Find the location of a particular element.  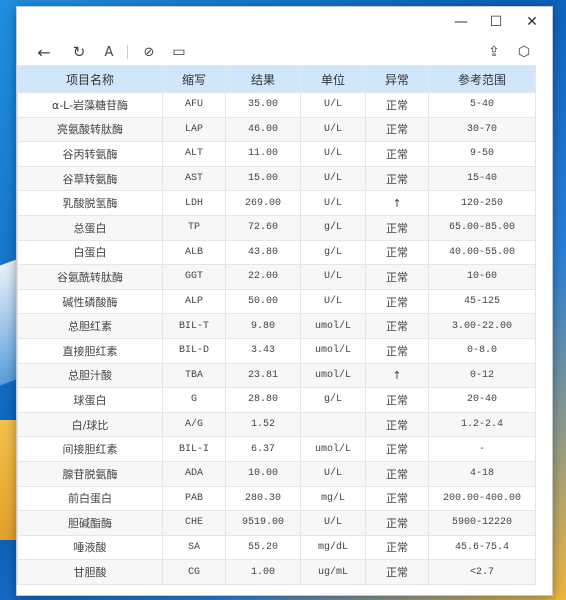

cell-item-name: 直接胆红素 is located at coordinates (90, 350).